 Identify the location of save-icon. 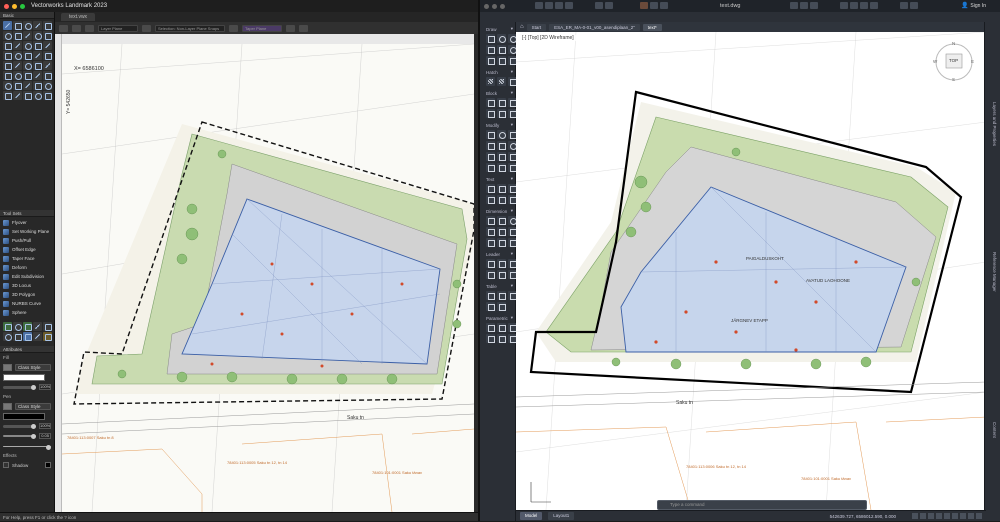
(559, 5).